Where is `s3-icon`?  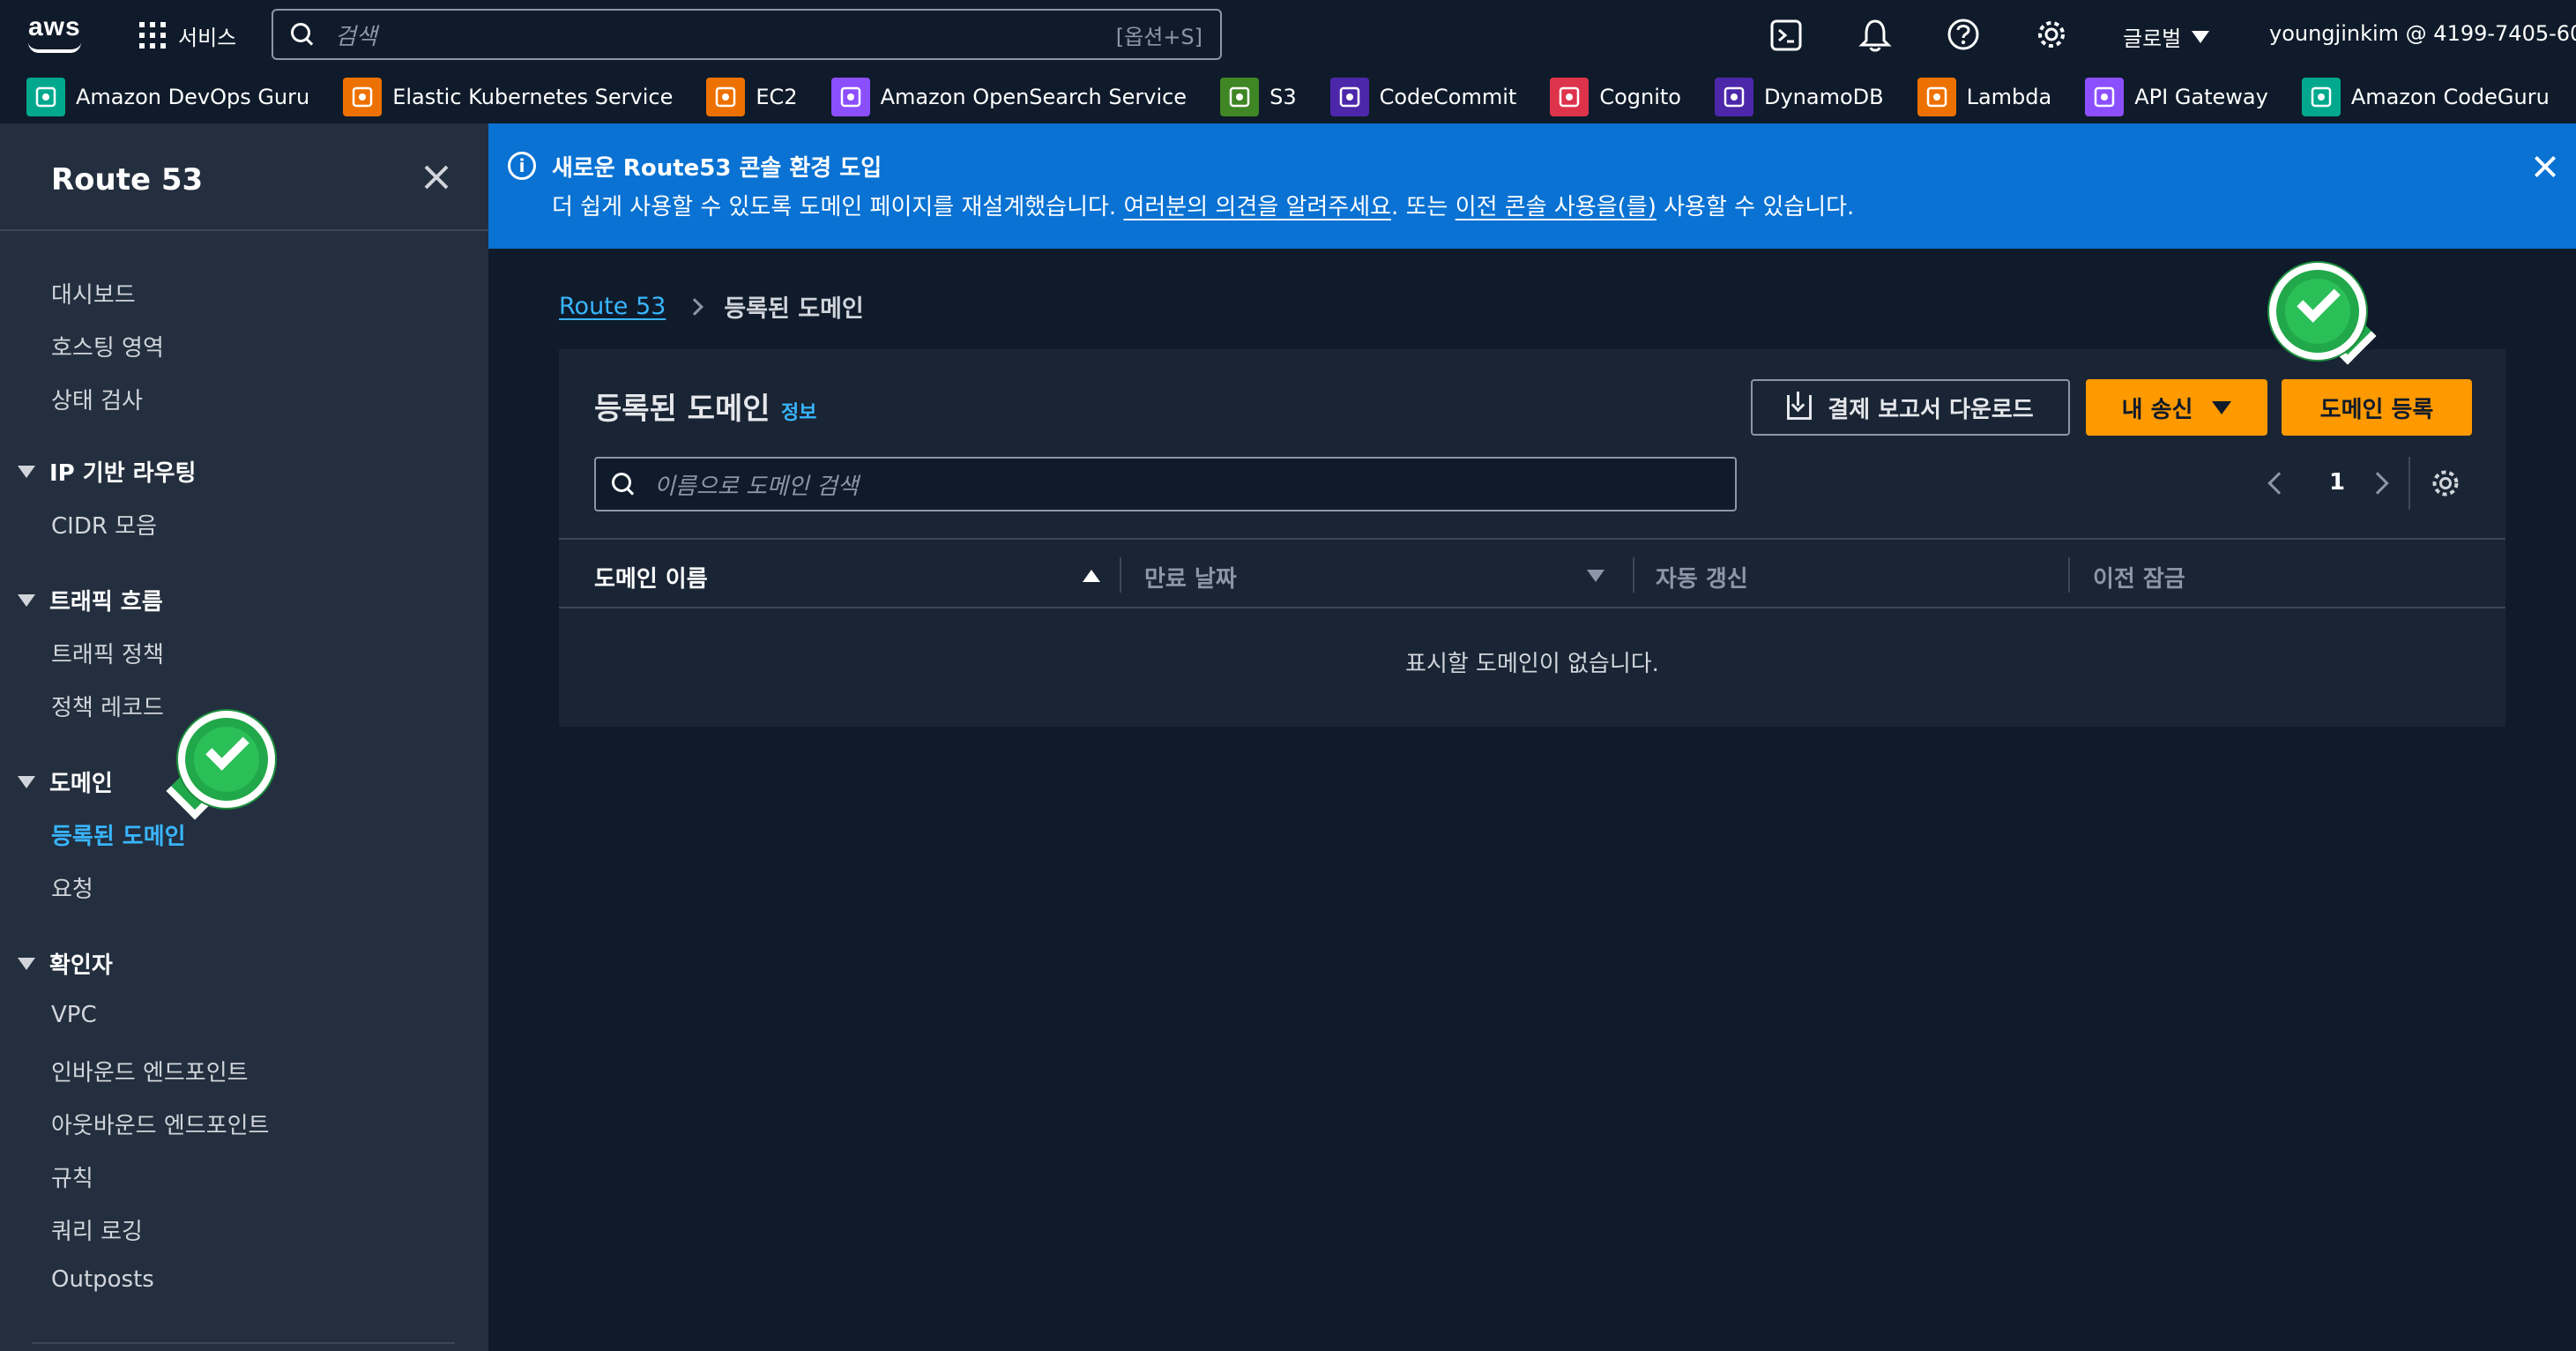
s3-icon is located at coordinates (1240, 97).